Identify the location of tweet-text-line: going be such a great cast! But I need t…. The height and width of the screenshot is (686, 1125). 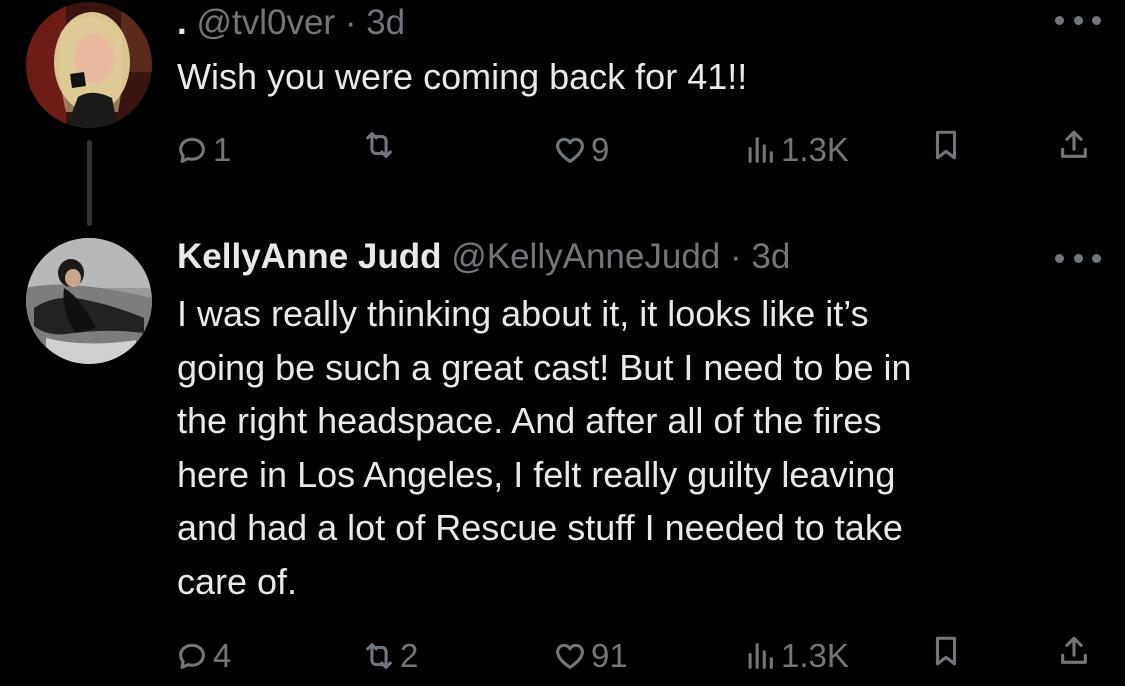
(544, 367).